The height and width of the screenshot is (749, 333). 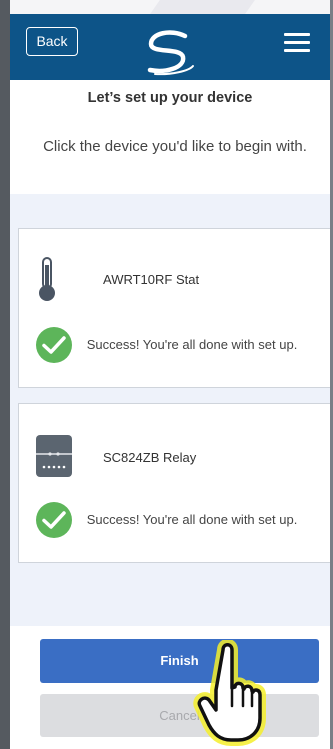 I want to click on hamburger-menu-icon, so click(x=297, y=44).